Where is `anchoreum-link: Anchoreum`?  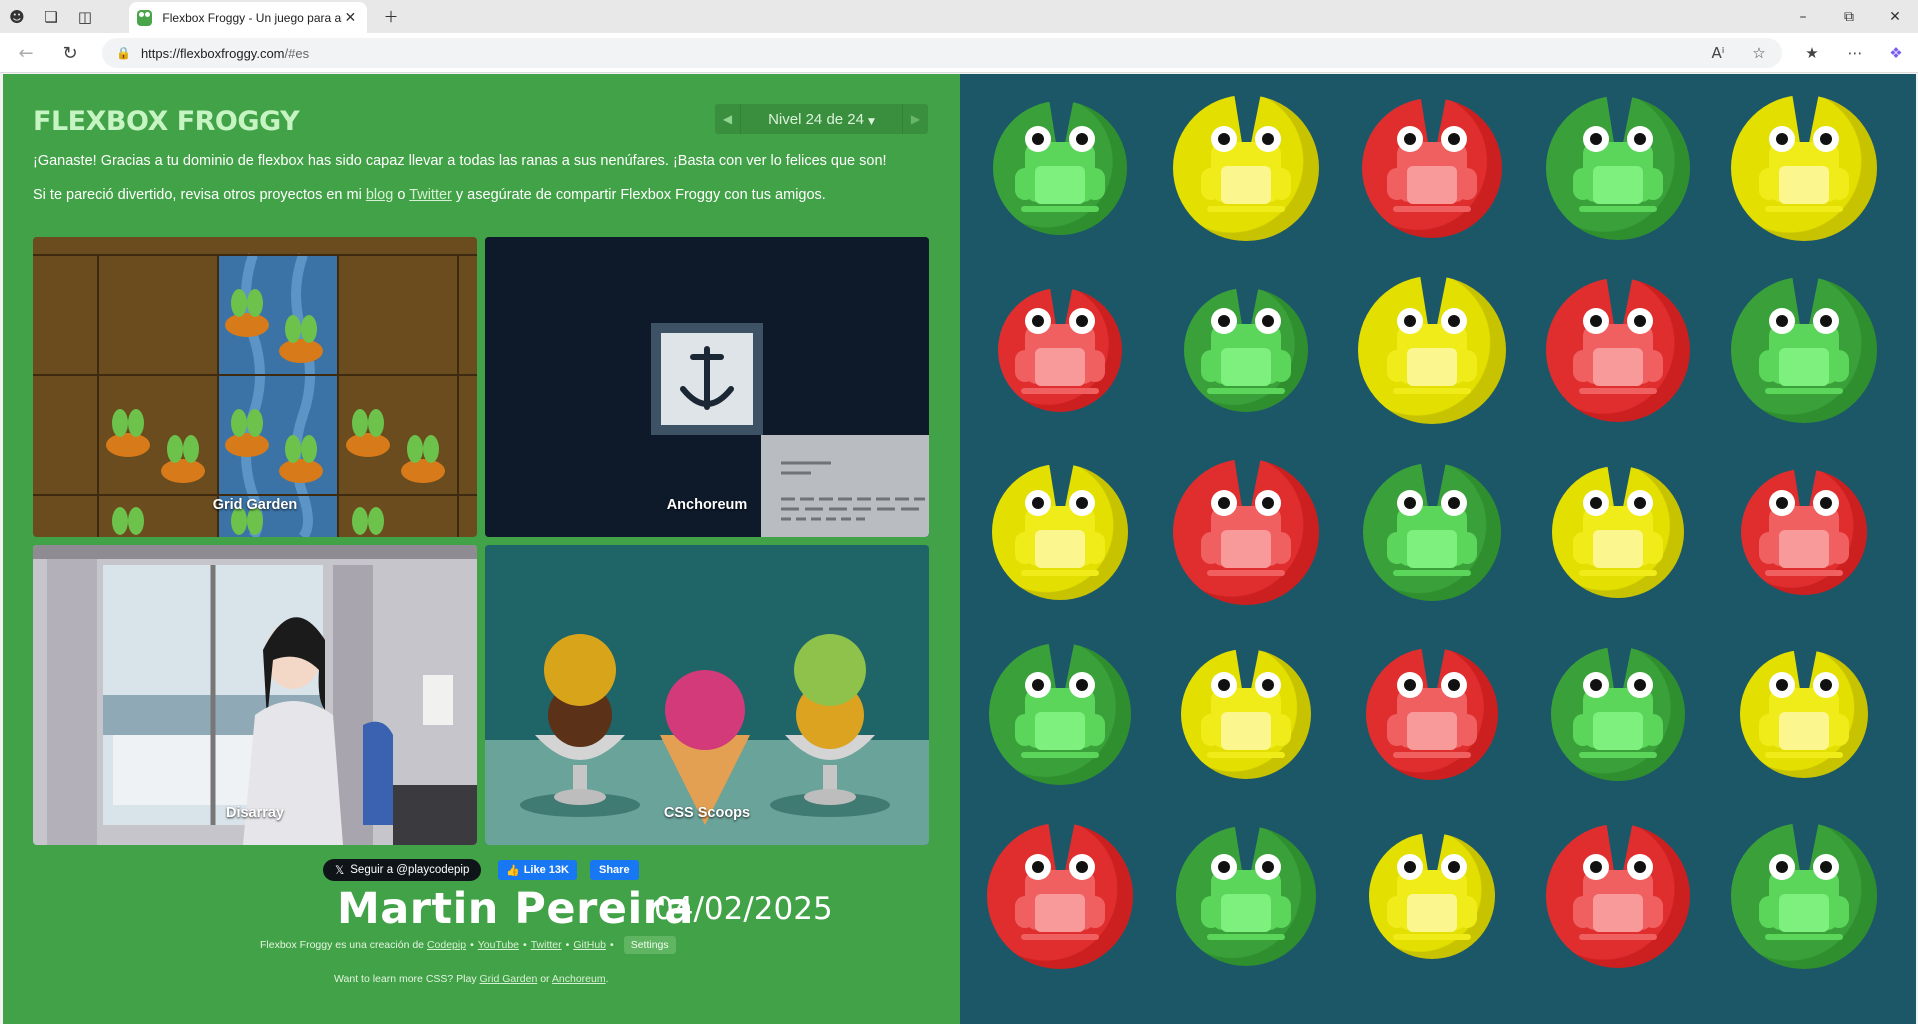 anchoreum-link: Anchoreum is located at coordinates (579, 979).